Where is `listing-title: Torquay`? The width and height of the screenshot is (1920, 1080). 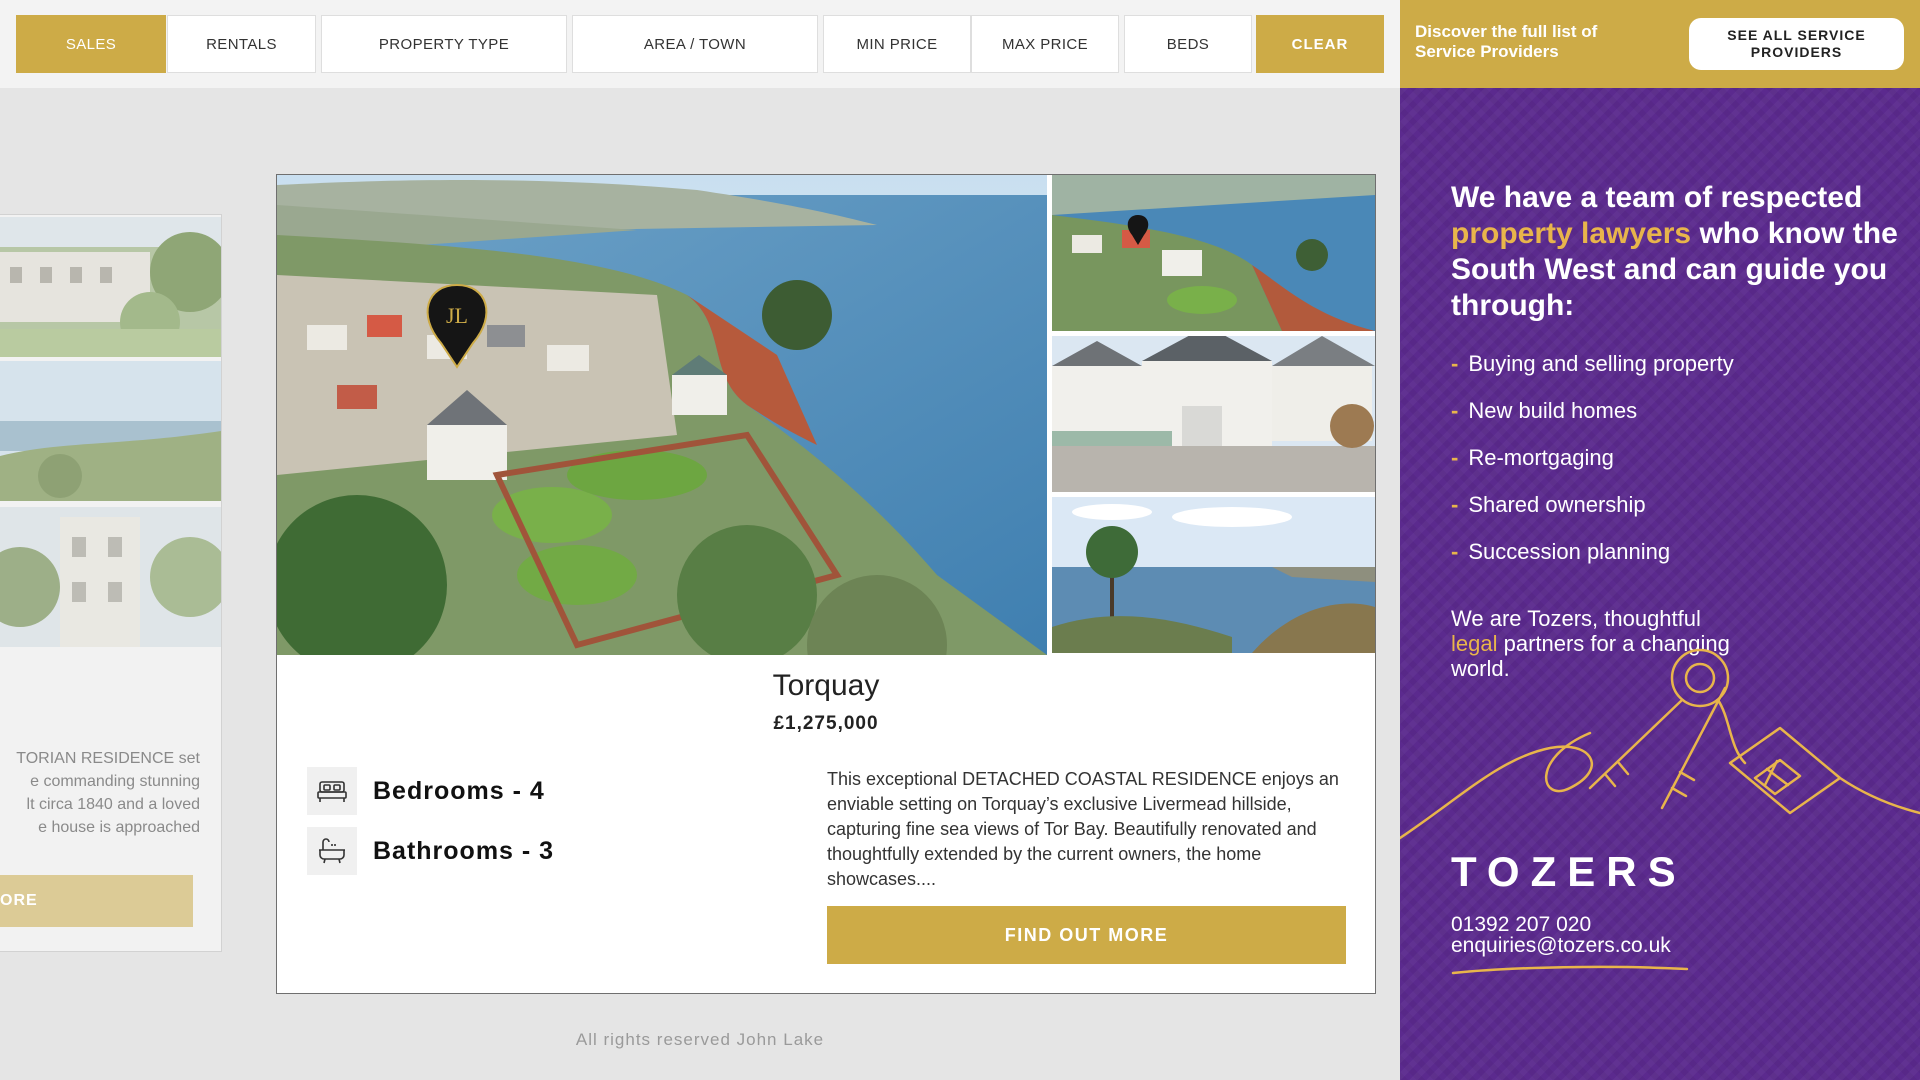 listing-title: Torquay is located at coordinates (826, 685).